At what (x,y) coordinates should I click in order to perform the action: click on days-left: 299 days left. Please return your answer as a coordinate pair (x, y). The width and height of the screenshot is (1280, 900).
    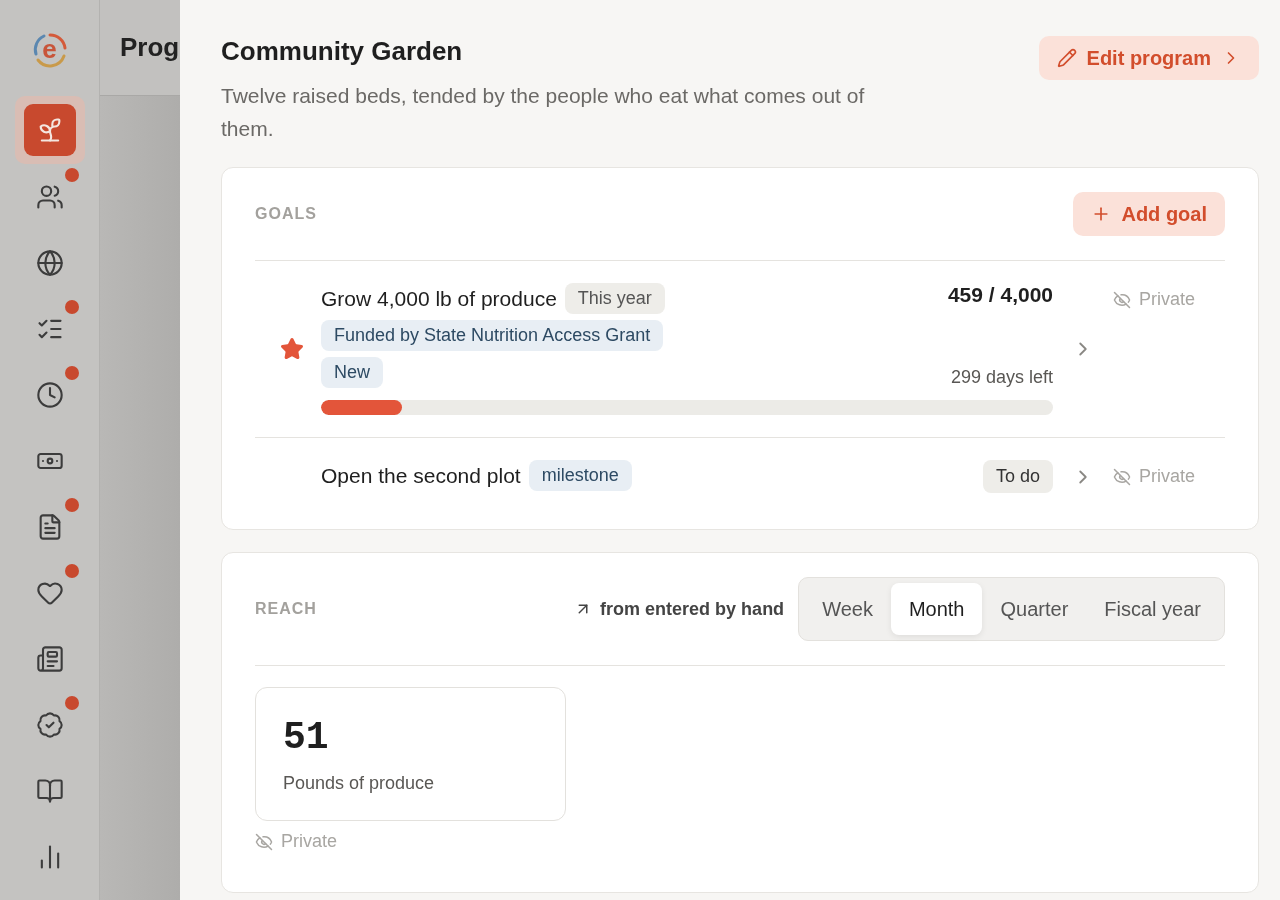
    Looking at the image, I should click on (1001, 377).